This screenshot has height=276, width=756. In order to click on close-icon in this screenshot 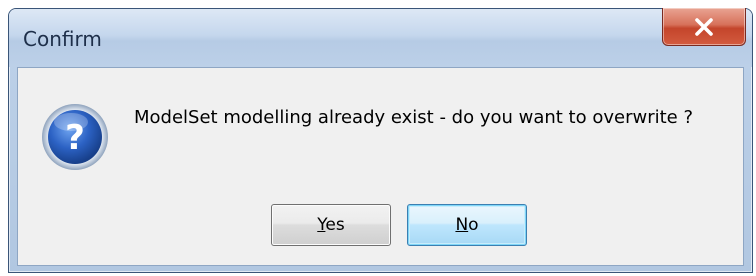, I will do `click(704, 26)`.